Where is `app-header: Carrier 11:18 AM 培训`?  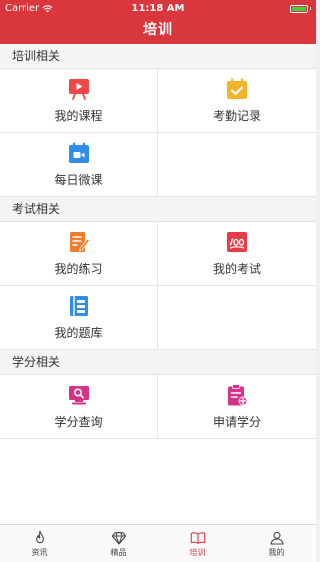 app-header: Carrier 11:18 AM 培训 is located at coordinates (158, 22).